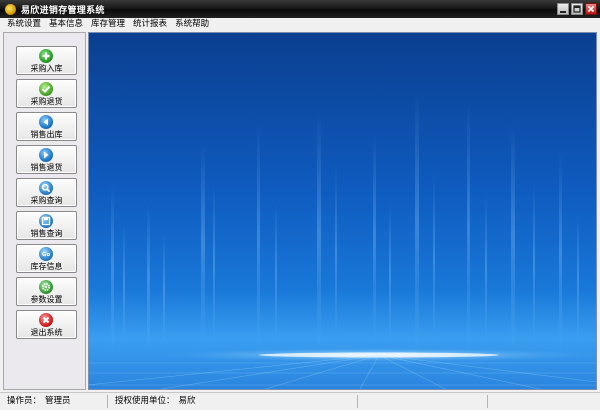  I want to click on purchase-in-label: 采购入库, so click(46, 68).